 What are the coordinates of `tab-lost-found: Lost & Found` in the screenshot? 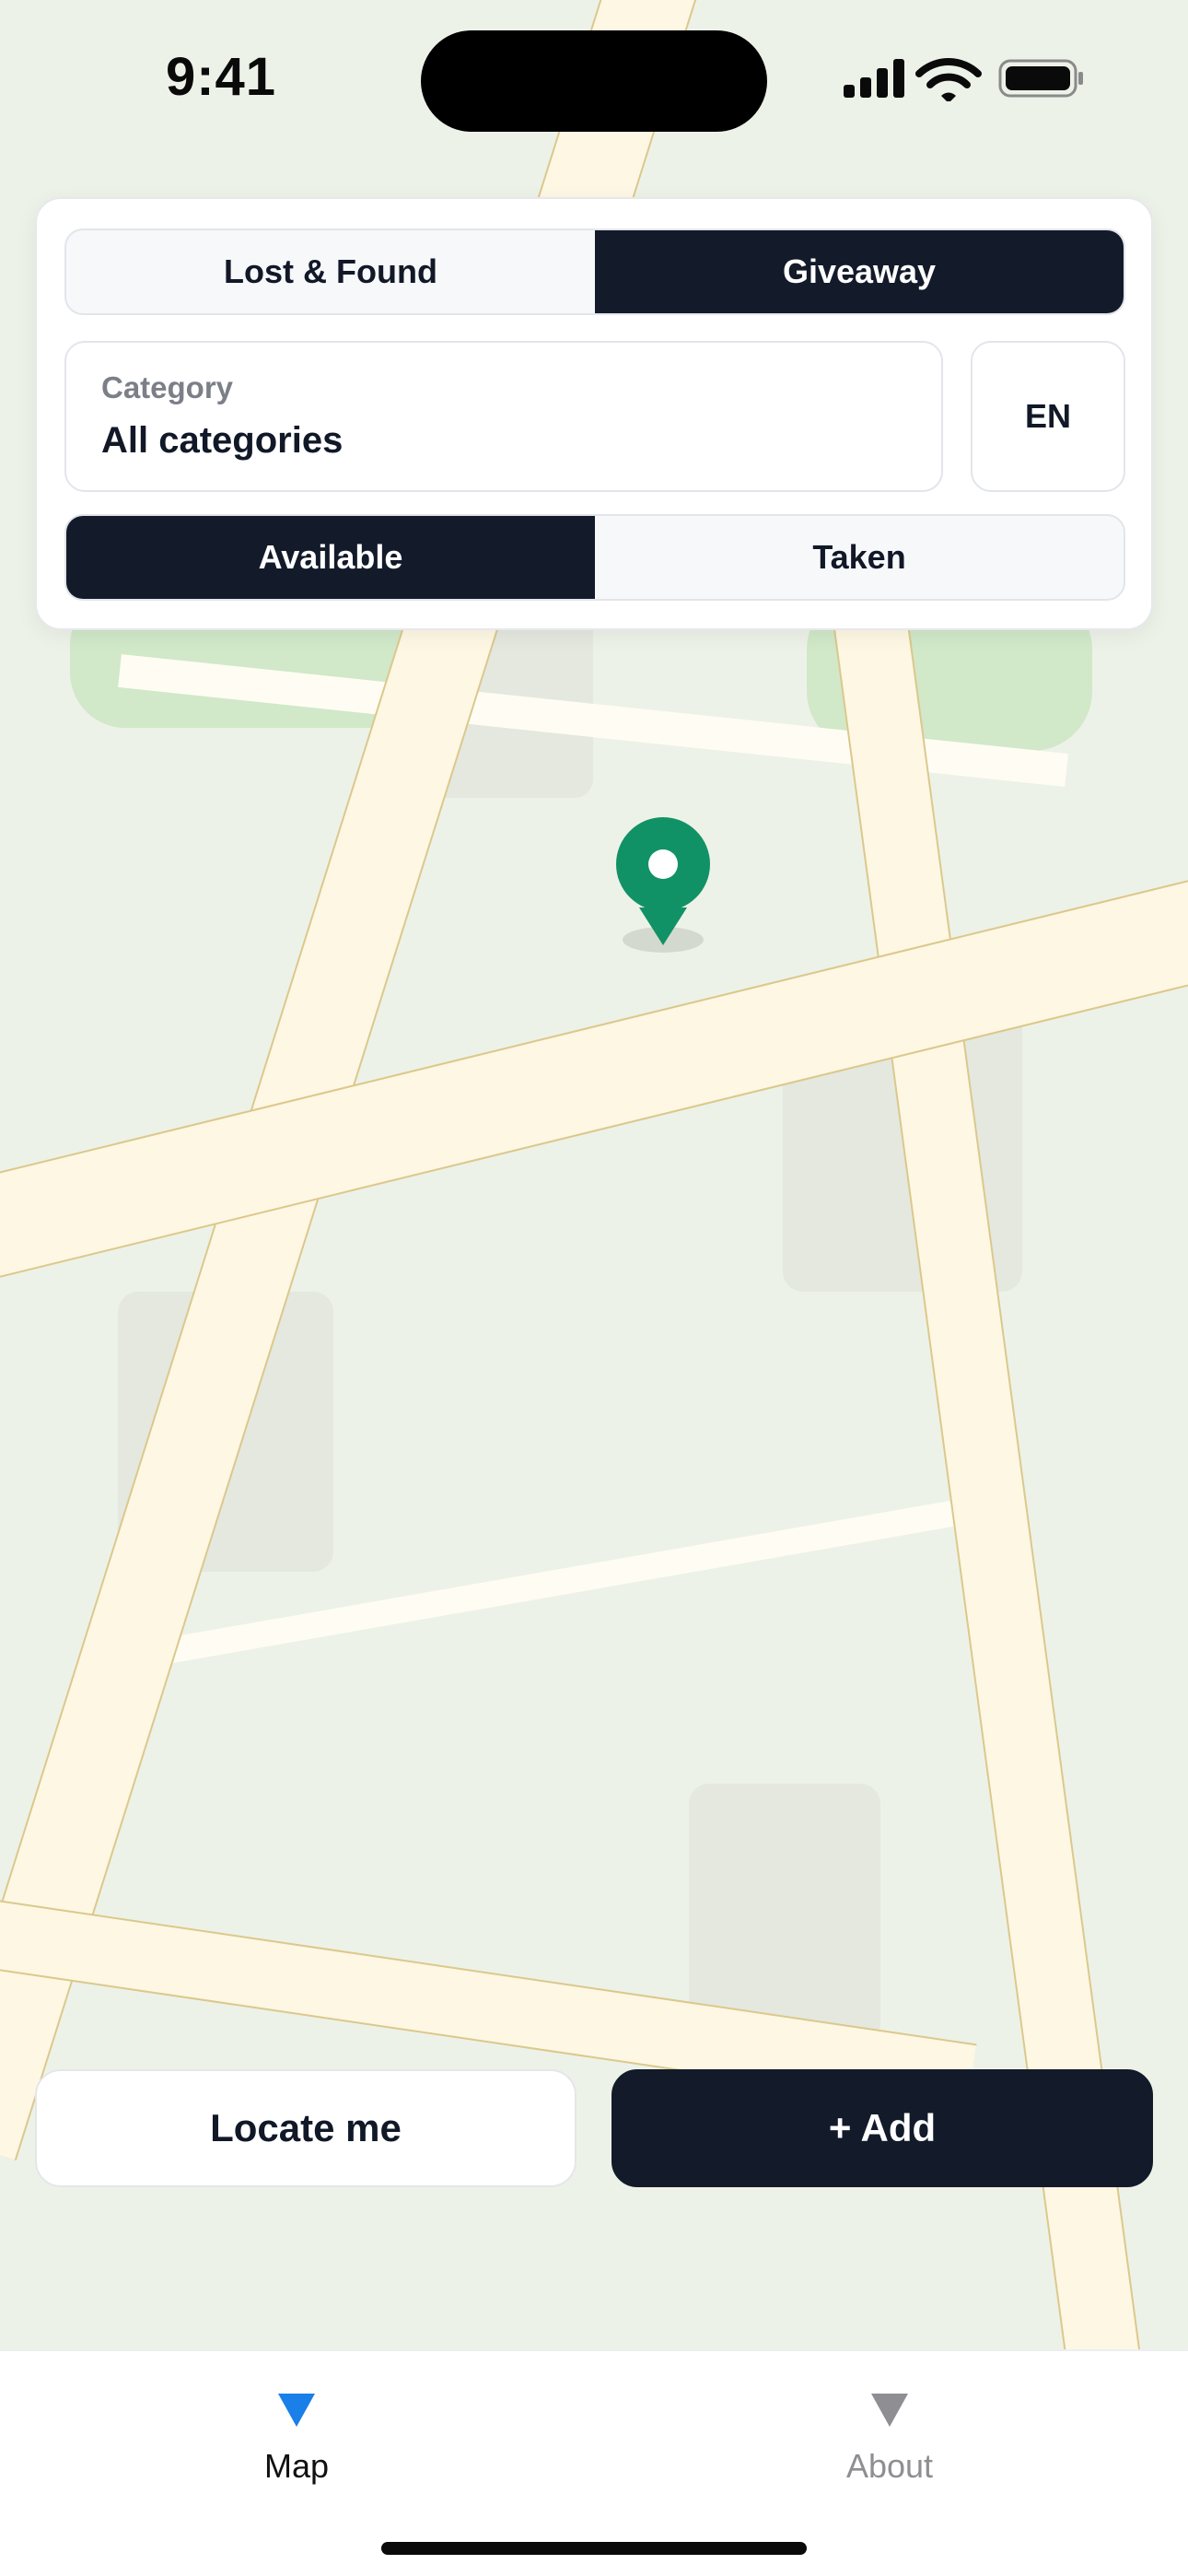 It's located at (330, 271).